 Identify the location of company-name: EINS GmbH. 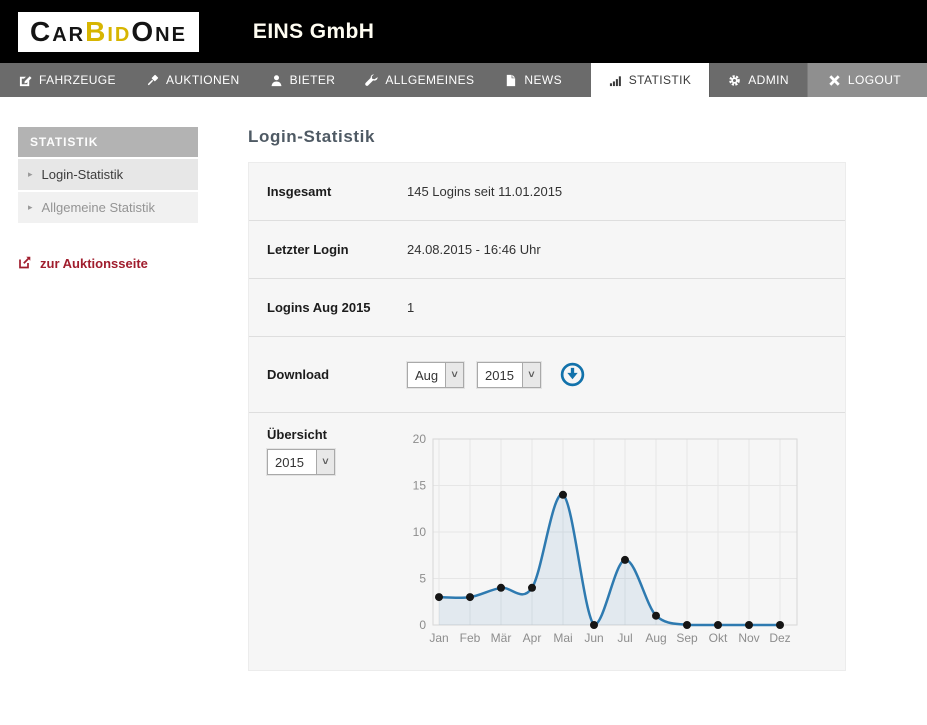
(313, 31).